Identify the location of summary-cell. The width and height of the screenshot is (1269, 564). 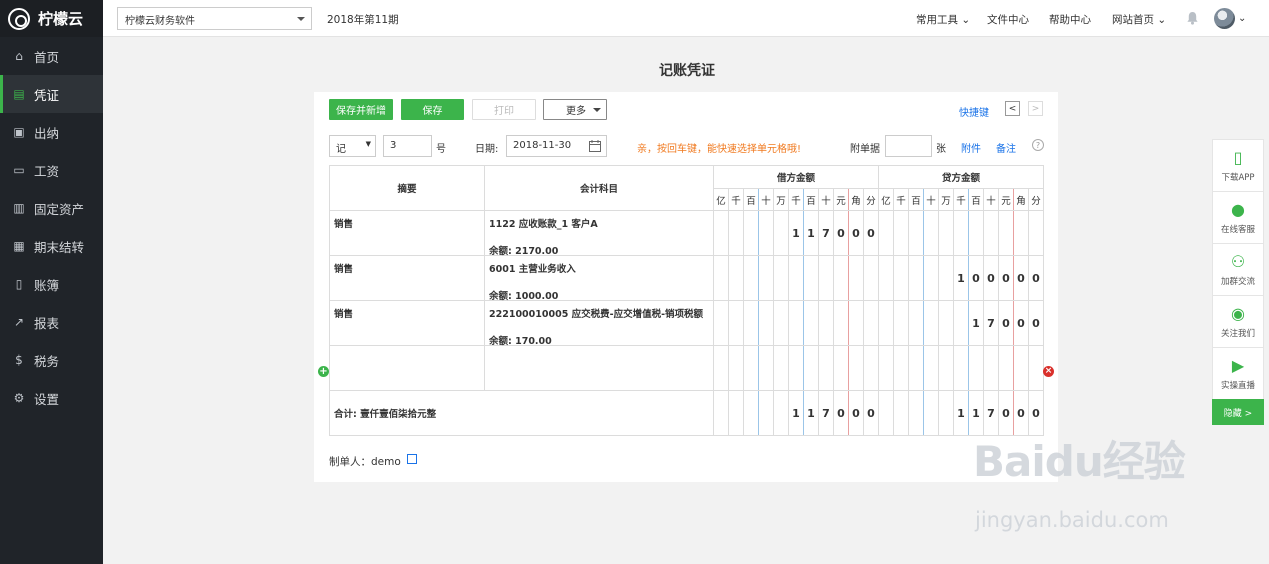
(407, 368).